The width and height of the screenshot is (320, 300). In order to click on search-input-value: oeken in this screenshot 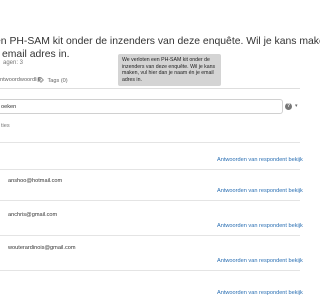, I will do `click(9, 107)`.